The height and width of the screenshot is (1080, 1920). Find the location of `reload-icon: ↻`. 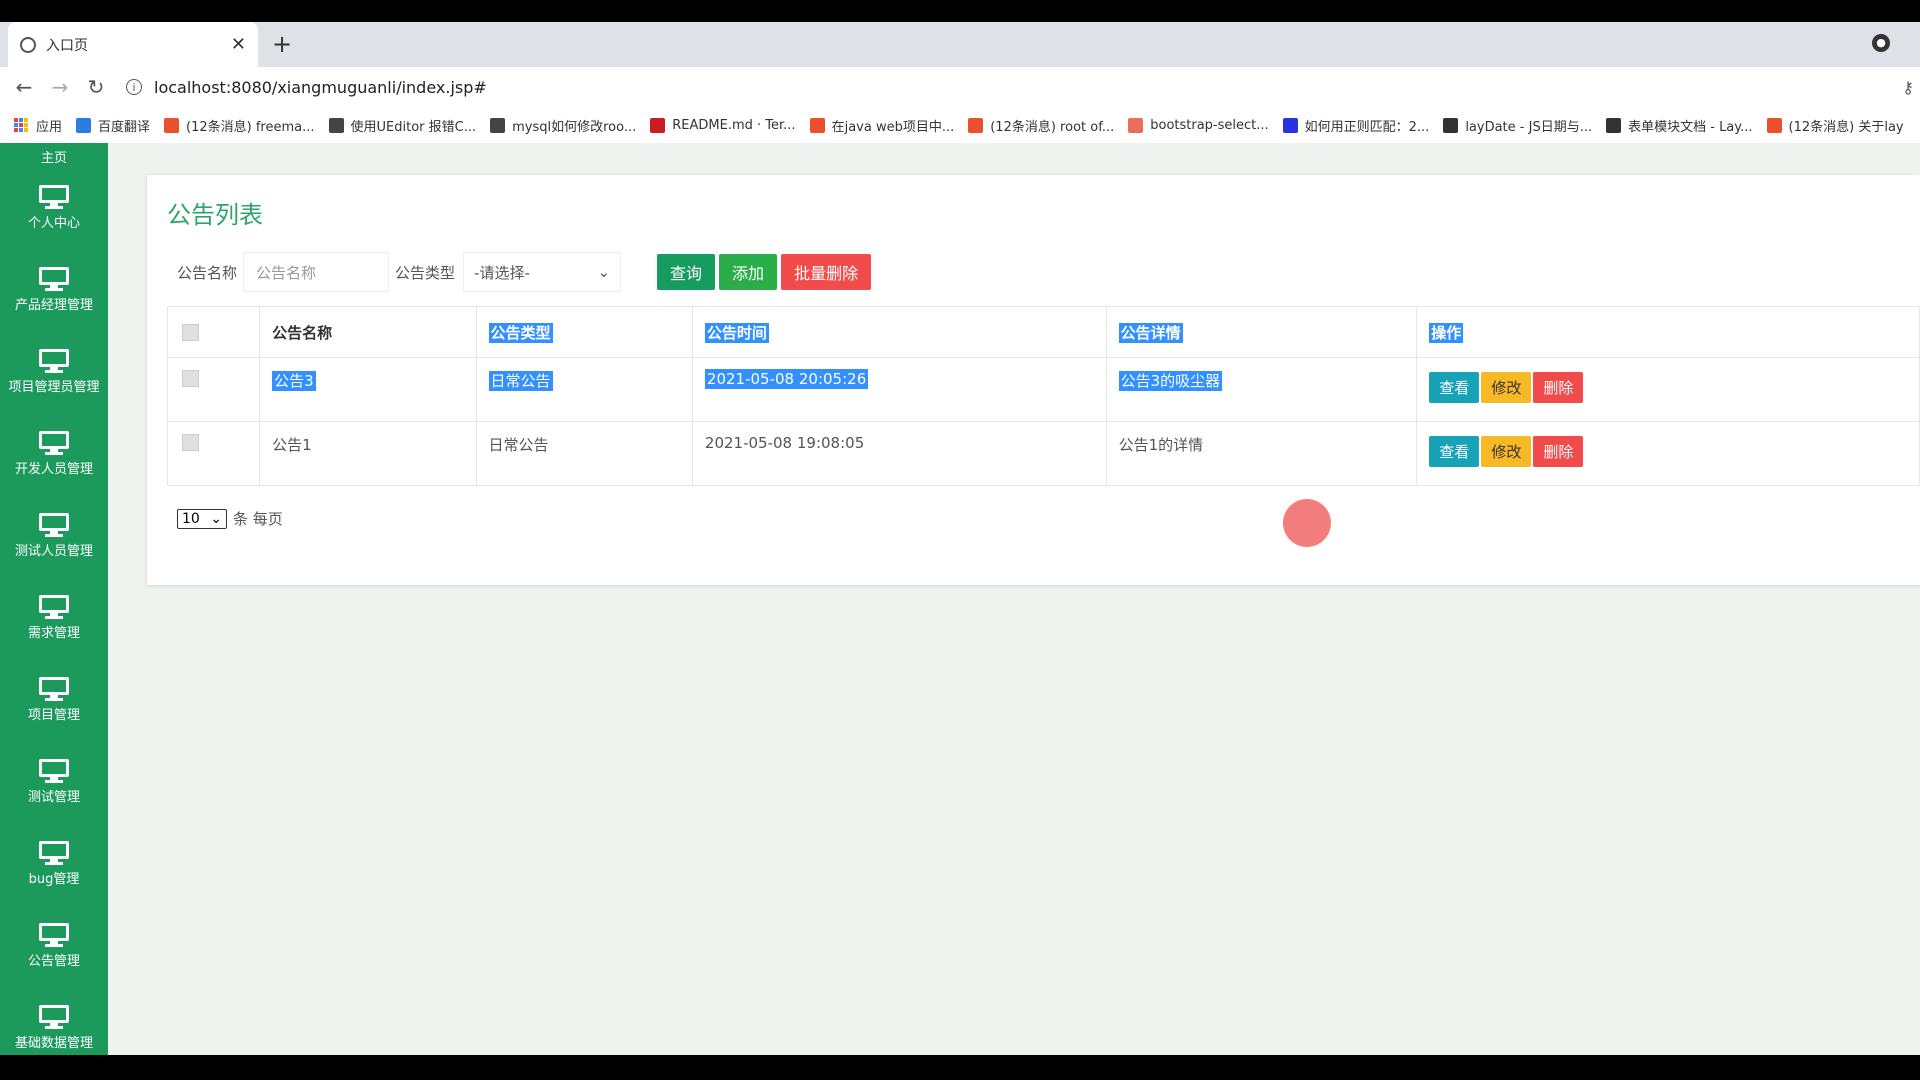

reload-icon: ↻ is located at coordinates (96, 87).